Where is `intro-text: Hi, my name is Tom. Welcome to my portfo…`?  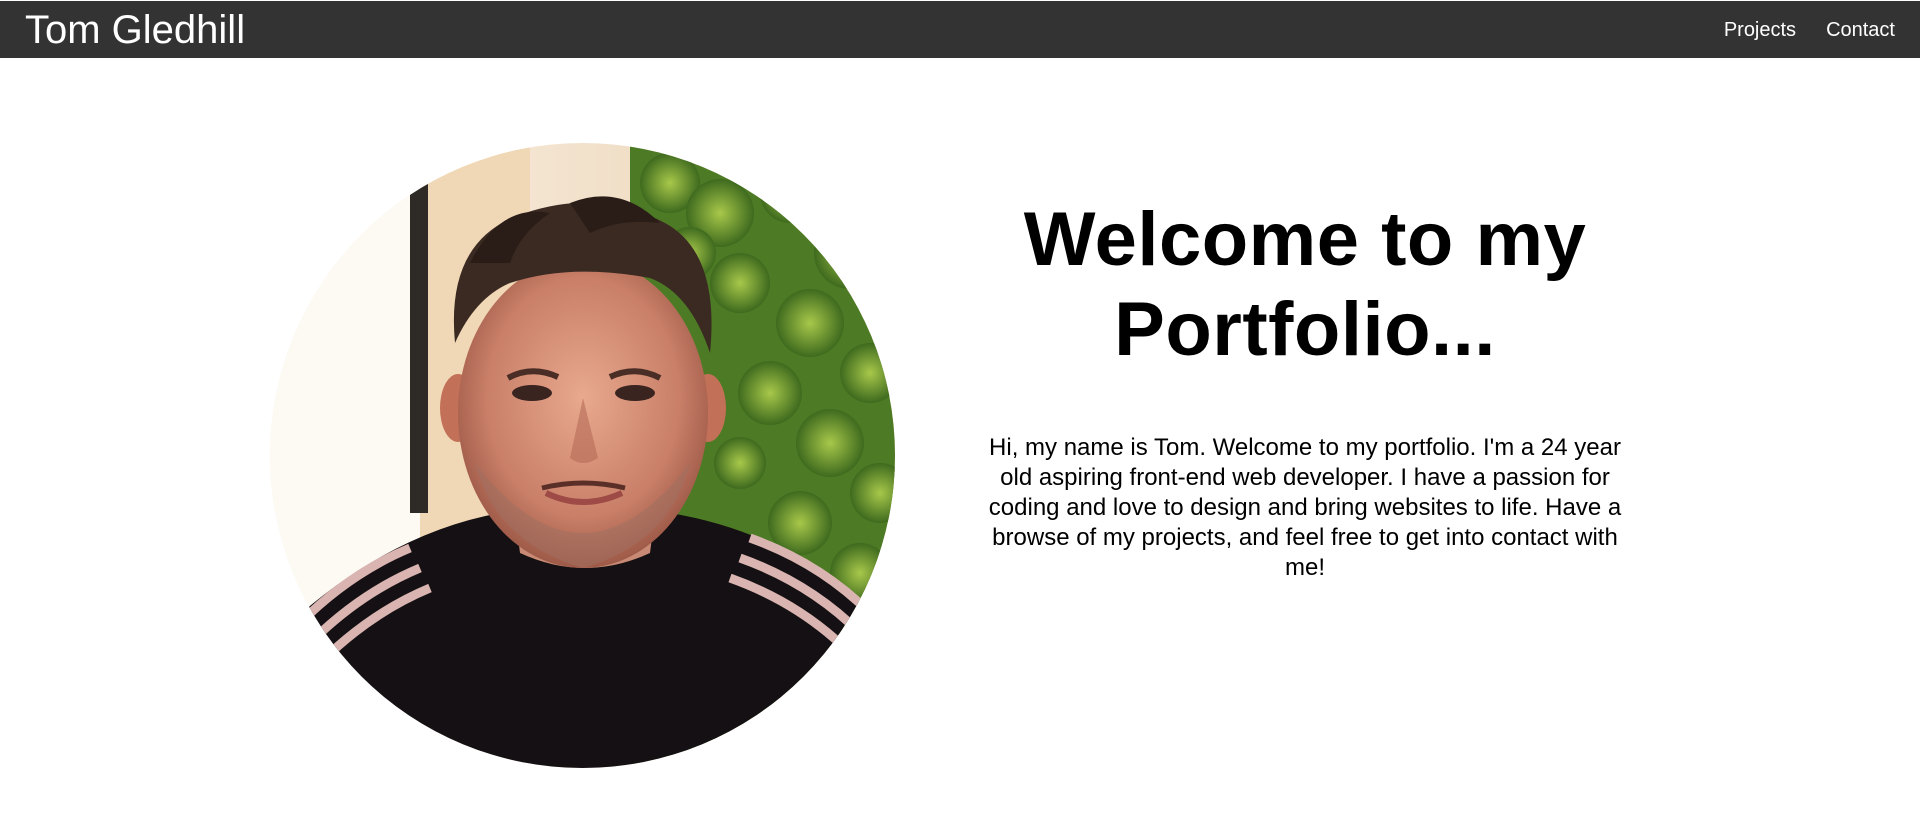 intro-text: Hi, my name is Tom. Welcome to my portfo… is located at coordinates (1305, 507).